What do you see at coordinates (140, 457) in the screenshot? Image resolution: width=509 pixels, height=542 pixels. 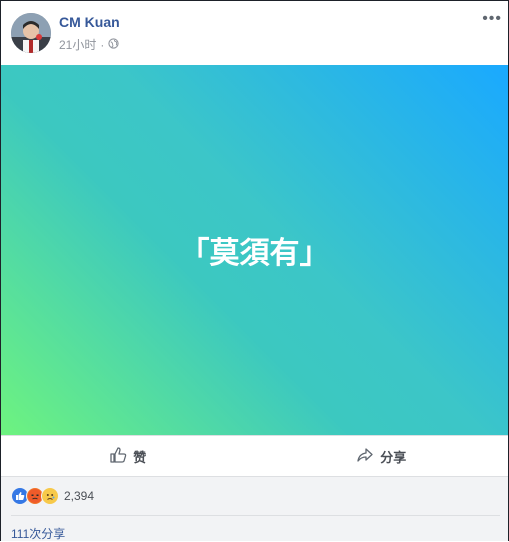 I see `like-label: 赞` at bounding box center [140, 457].